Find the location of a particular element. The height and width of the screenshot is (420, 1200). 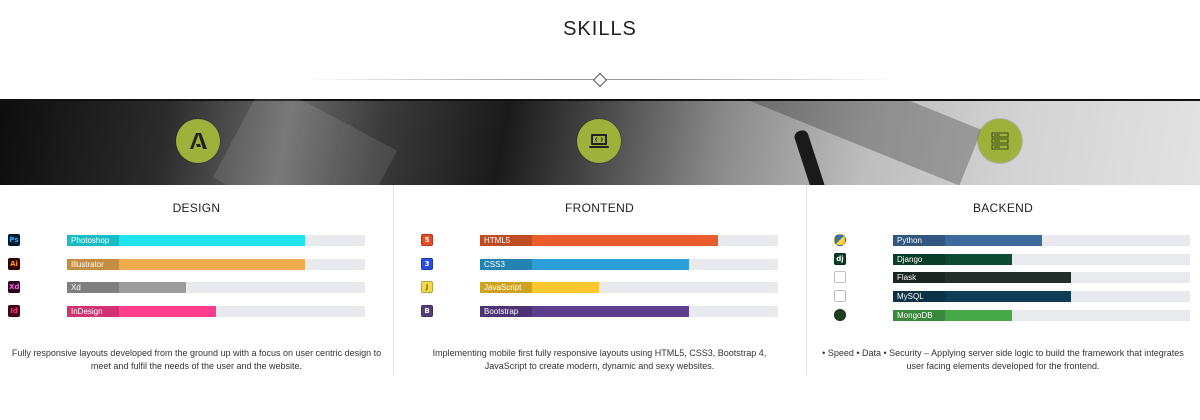

skill-row: Id InDesign is located at coordinates (196, 310).